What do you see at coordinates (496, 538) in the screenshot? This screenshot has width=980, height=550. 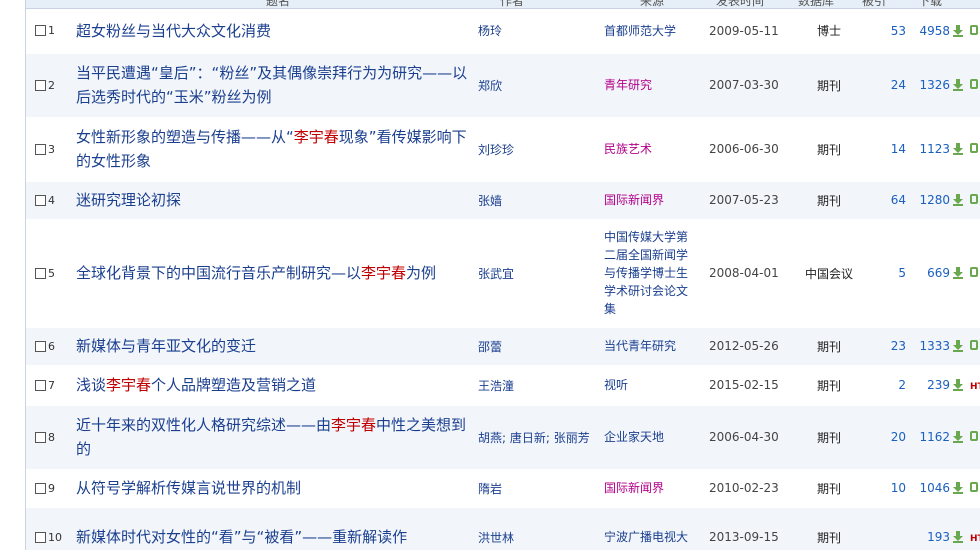 I see `author-link: 洪世林` at bounding box center [496, 538].